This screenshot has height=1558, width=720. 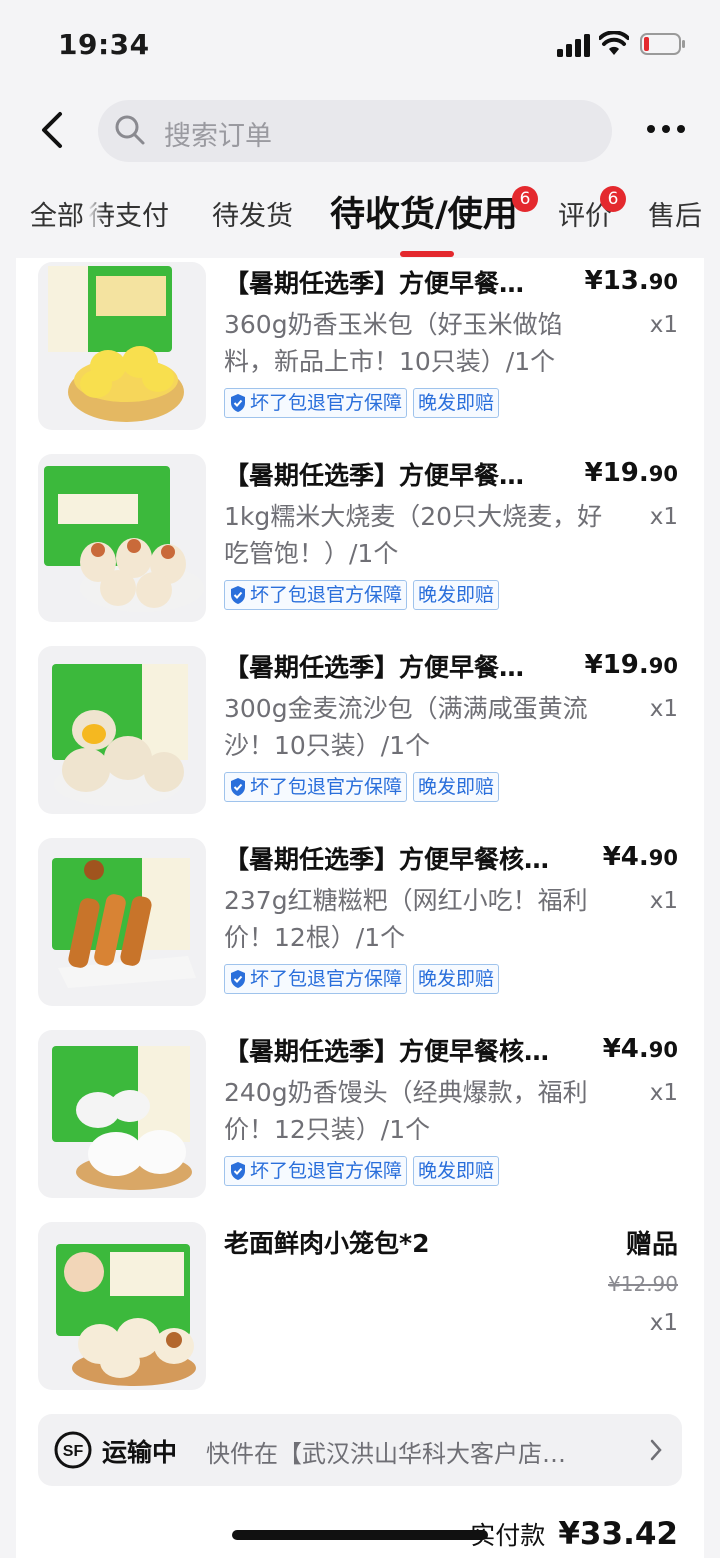 What do you see at coordinates (631, 281) in the screenshot?
I see `item-price: ¥13.90` at bounding box center [631, 281].